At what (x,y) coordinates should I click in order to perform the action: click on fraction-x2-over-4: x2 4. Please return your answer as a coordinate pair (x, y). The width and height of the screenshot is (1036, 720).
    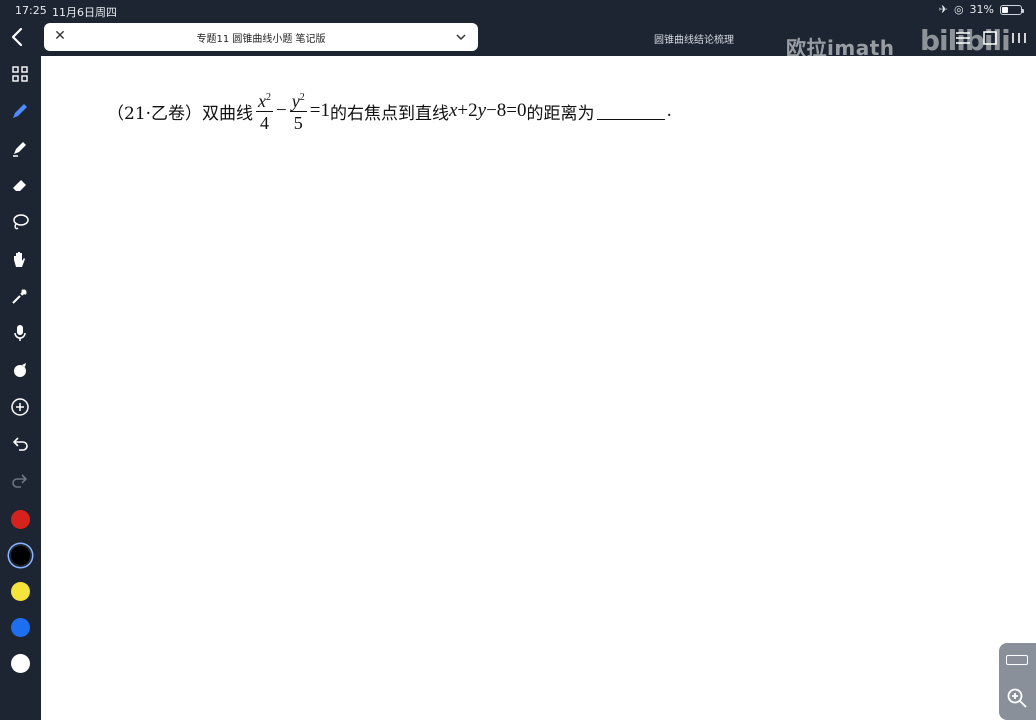
    Looking at the image, I should click on (265, 112).